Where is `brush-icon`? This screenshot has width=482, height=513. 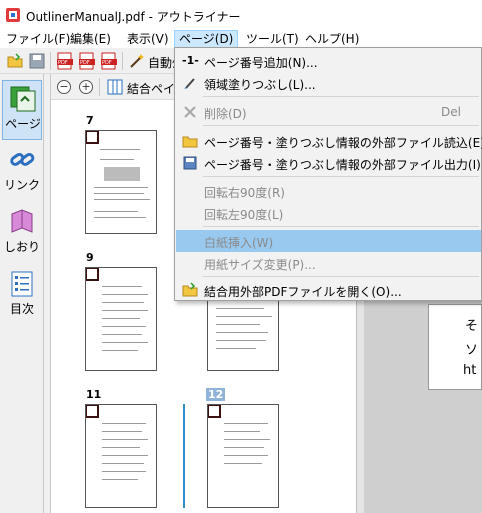
brush-icon is located at coordinates (189, 83).